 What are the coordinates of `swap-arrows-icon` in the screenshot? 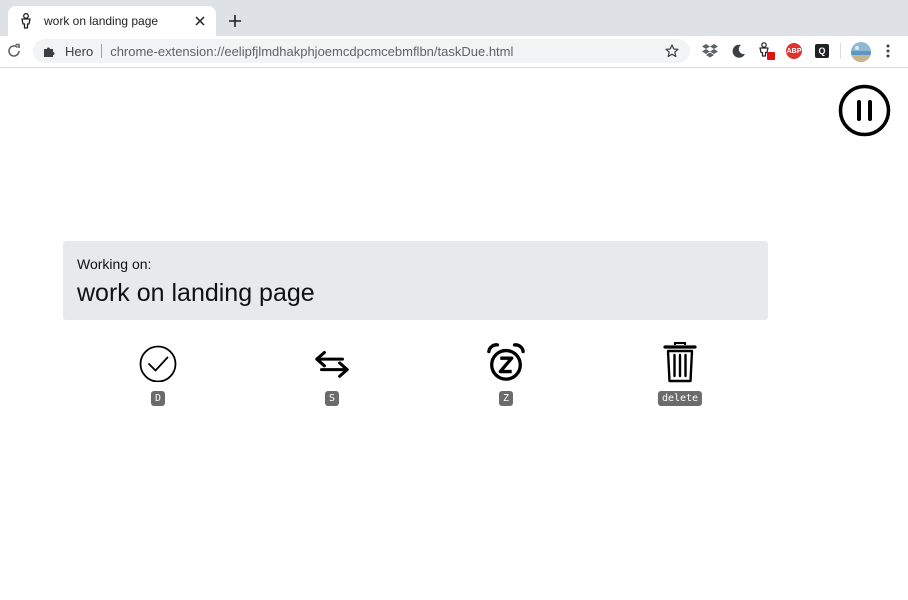 It's located at (332, 362).